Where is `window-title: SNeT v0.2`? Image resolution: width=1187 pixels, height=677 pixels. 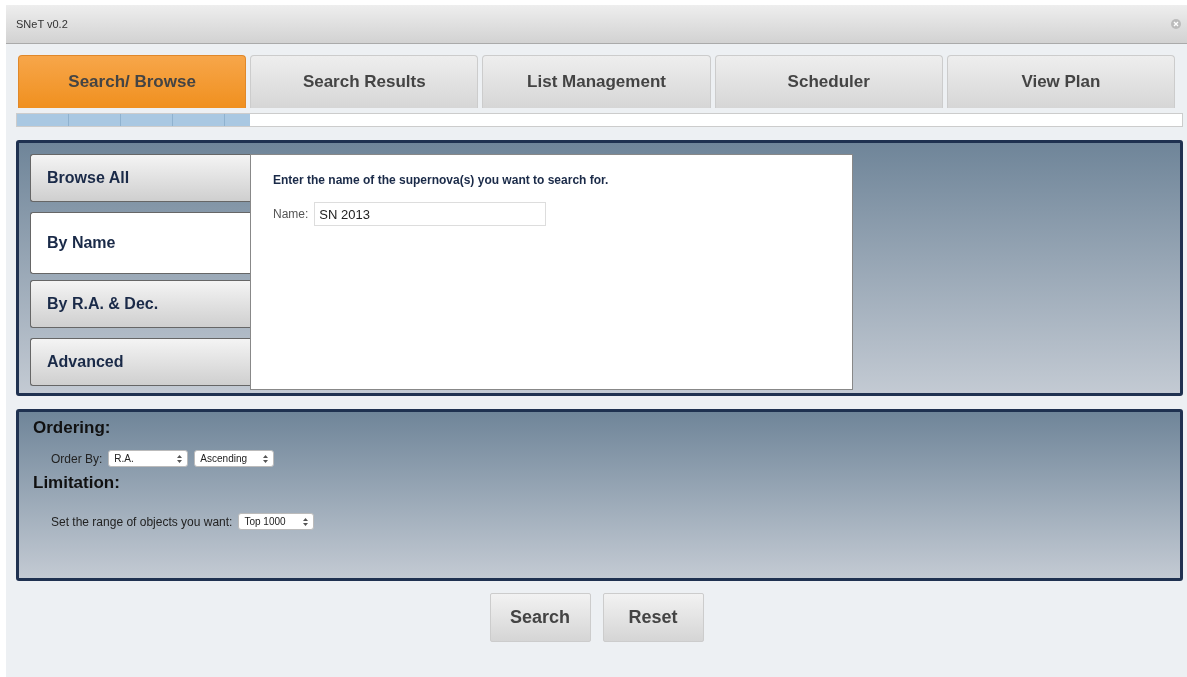 window-title: SNeT v0.2 is located at coordinates (42, 24).